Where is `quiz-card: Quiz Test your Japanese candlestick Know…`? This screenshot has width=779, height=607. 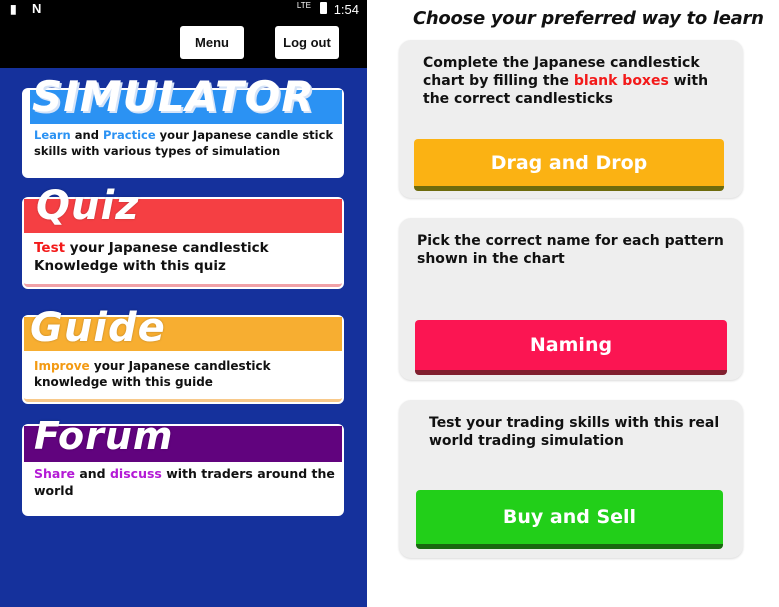 quiz-card: Quiz Test your Japanese candlestick Know… is located at coordinates (183, 235).